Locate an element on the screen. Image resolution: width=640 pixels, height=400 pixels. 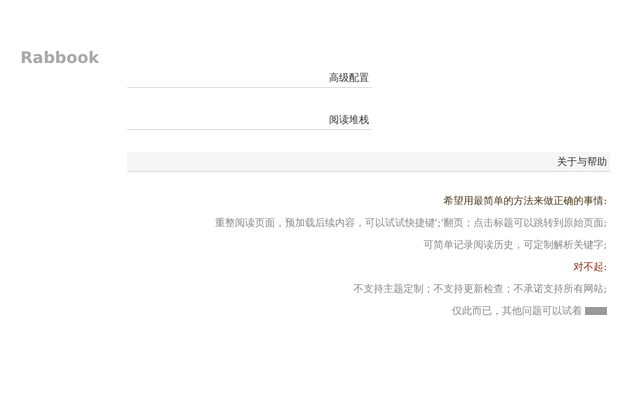
section-header: 阅读堆栈 is located at coordinates (249, 120).